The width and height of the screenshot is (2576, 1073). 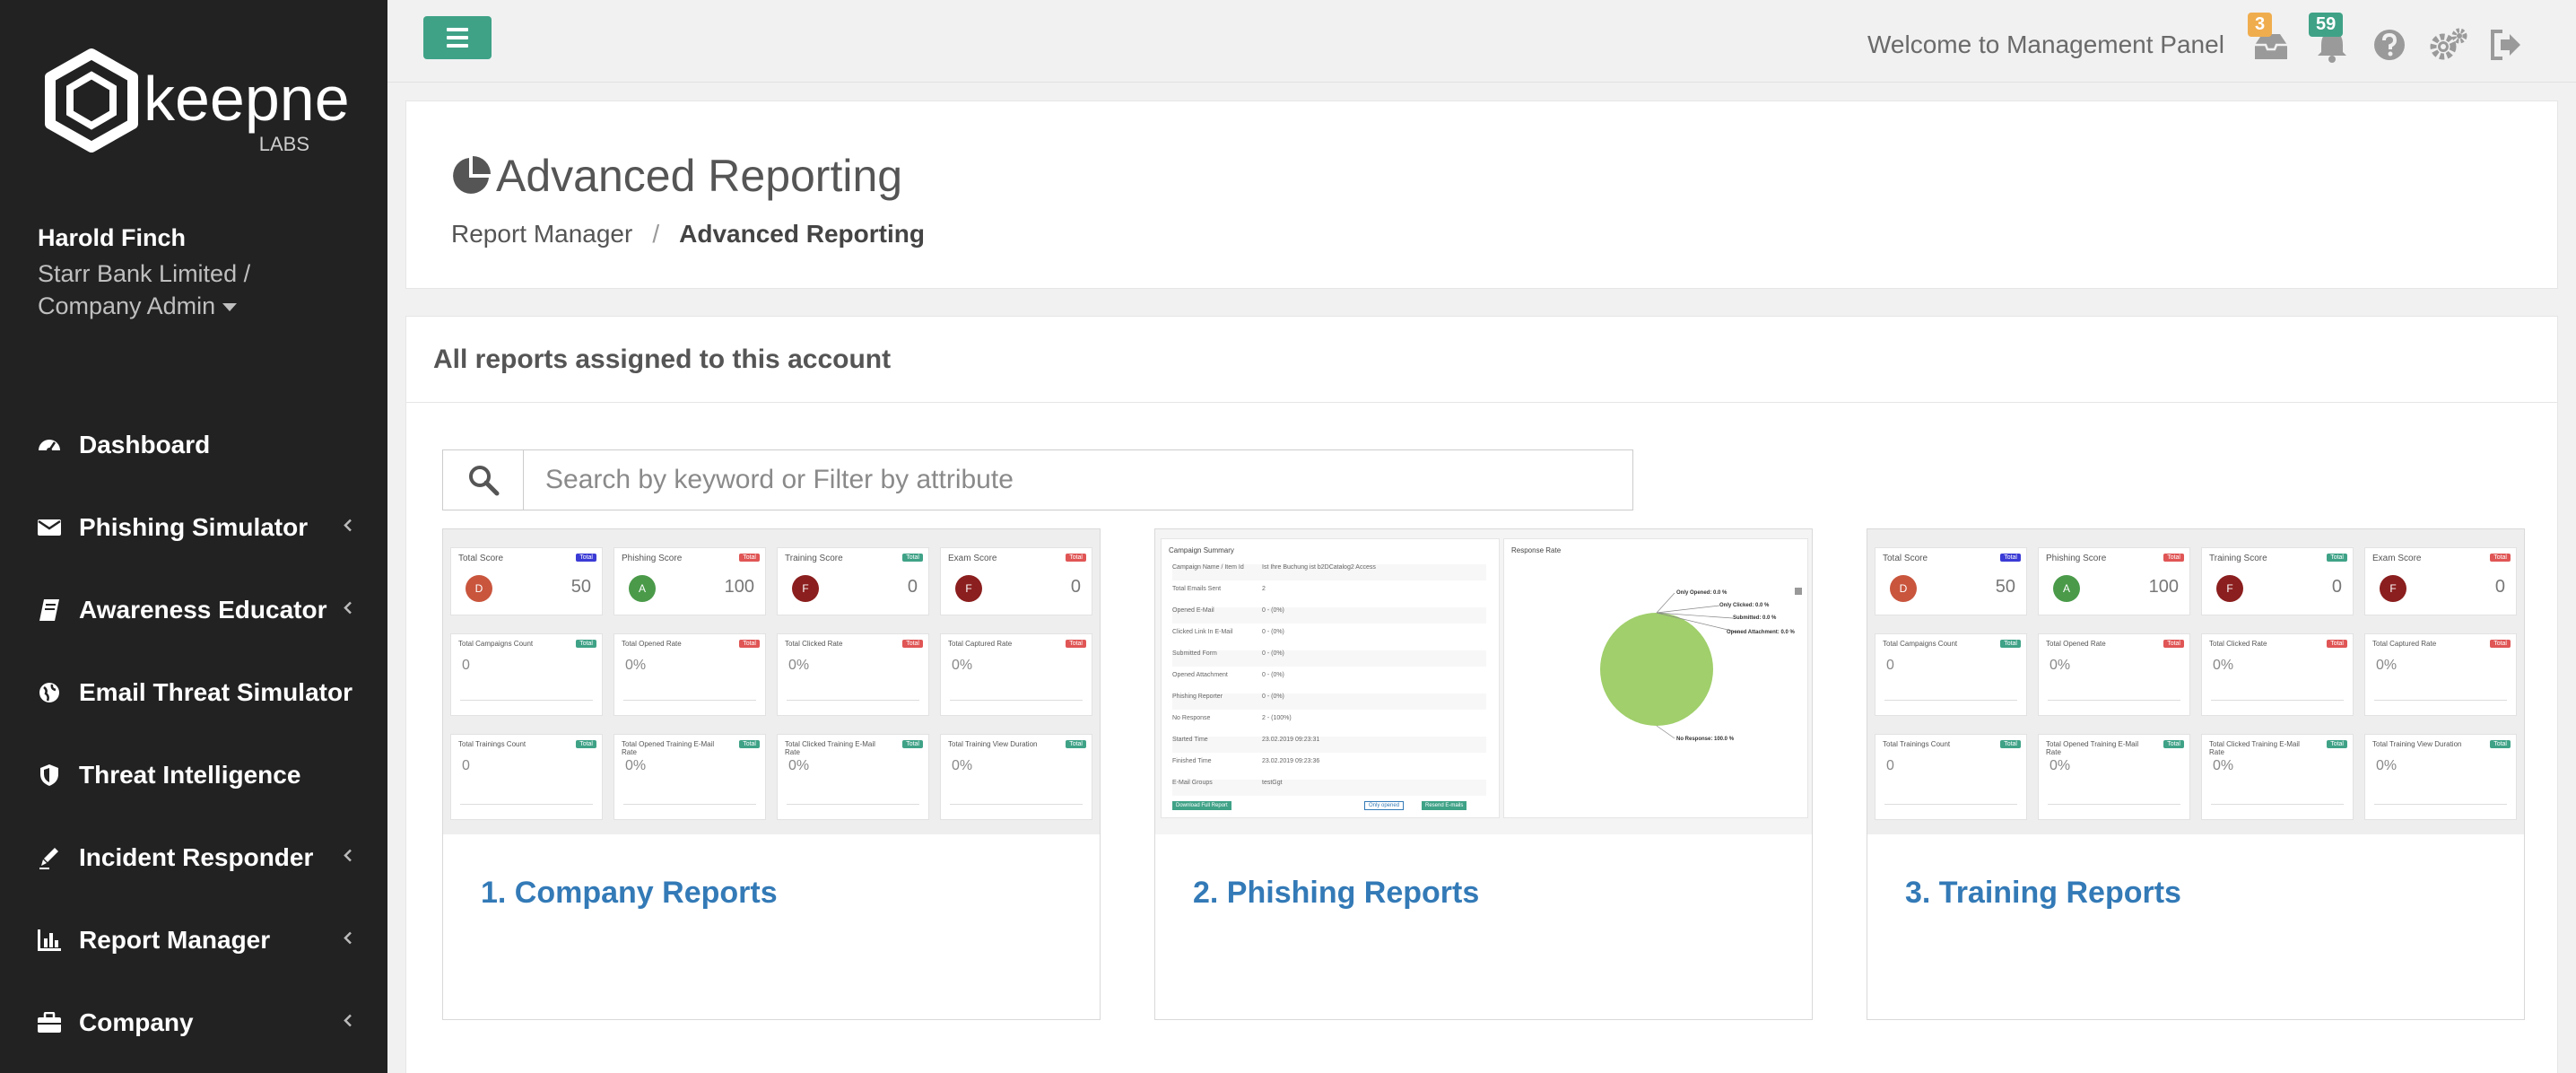 I want to click on score-tile: Total Score Total D 50, so click(x=1951, y=581).